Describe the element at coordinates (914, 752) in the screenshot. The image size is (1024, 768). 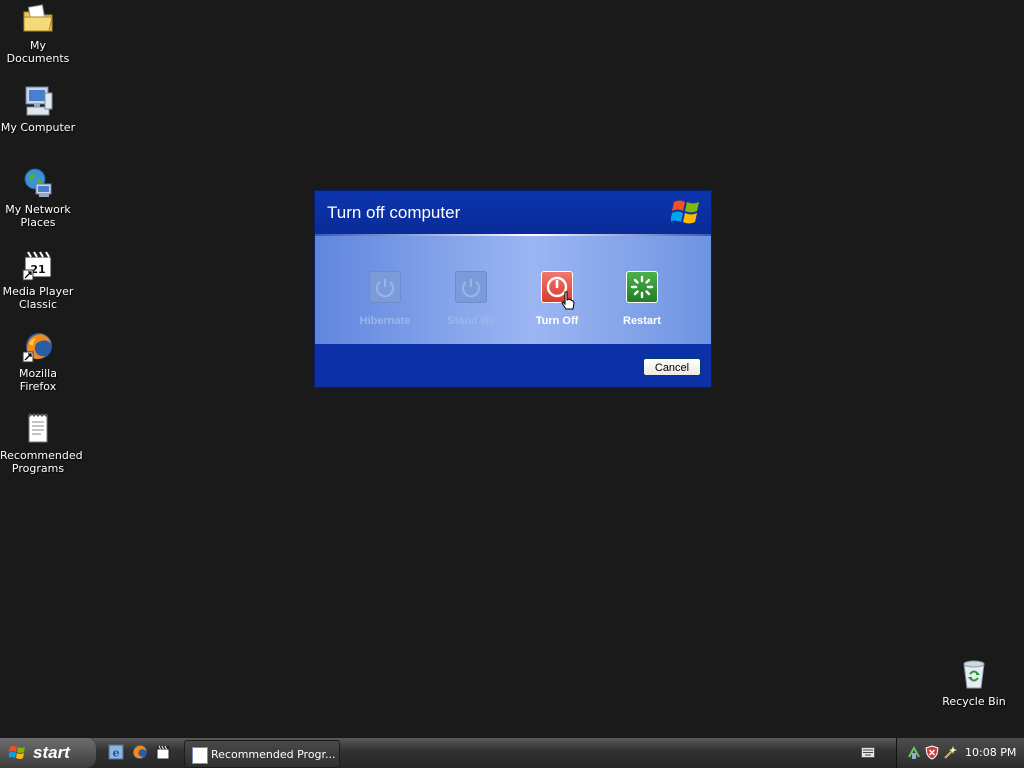
I see `network-tray-icon` at that location.